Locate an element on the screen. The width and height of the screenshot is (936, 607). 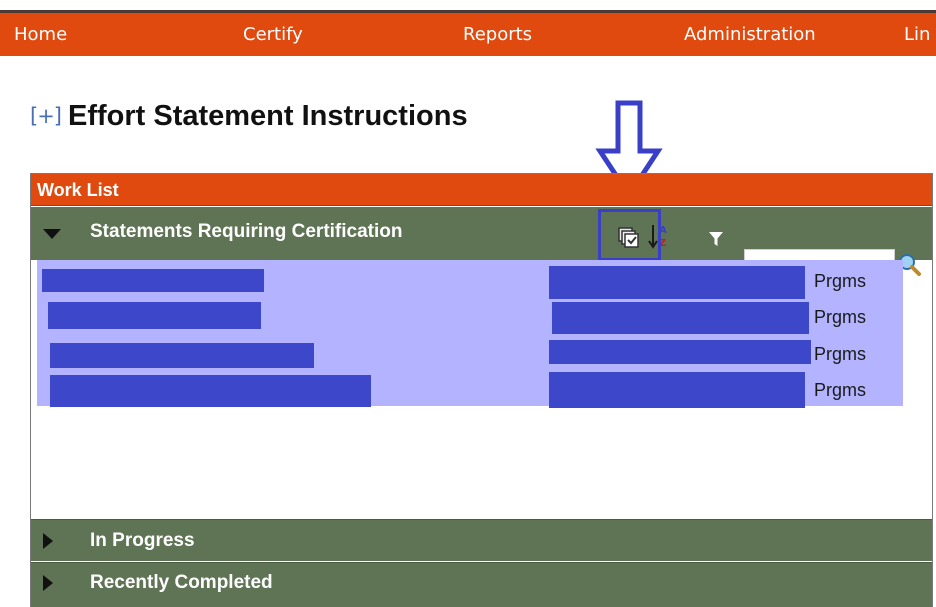
work-list-header: Work List is located at coordinates (481, 190).